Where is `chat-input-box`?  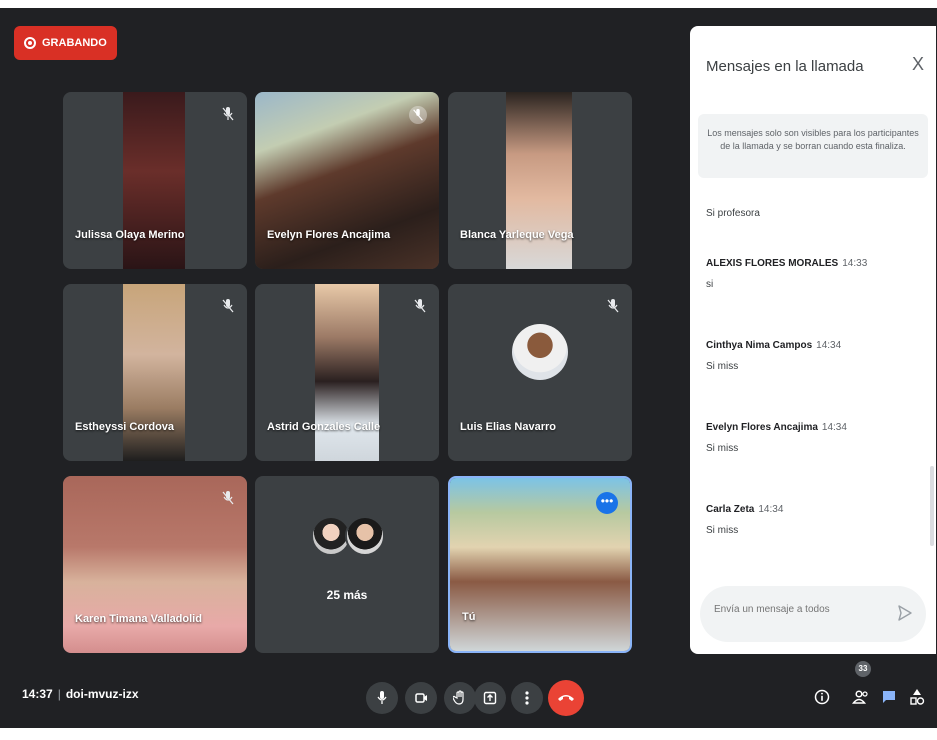 chat-input-box is located at coordinates (813, 614).